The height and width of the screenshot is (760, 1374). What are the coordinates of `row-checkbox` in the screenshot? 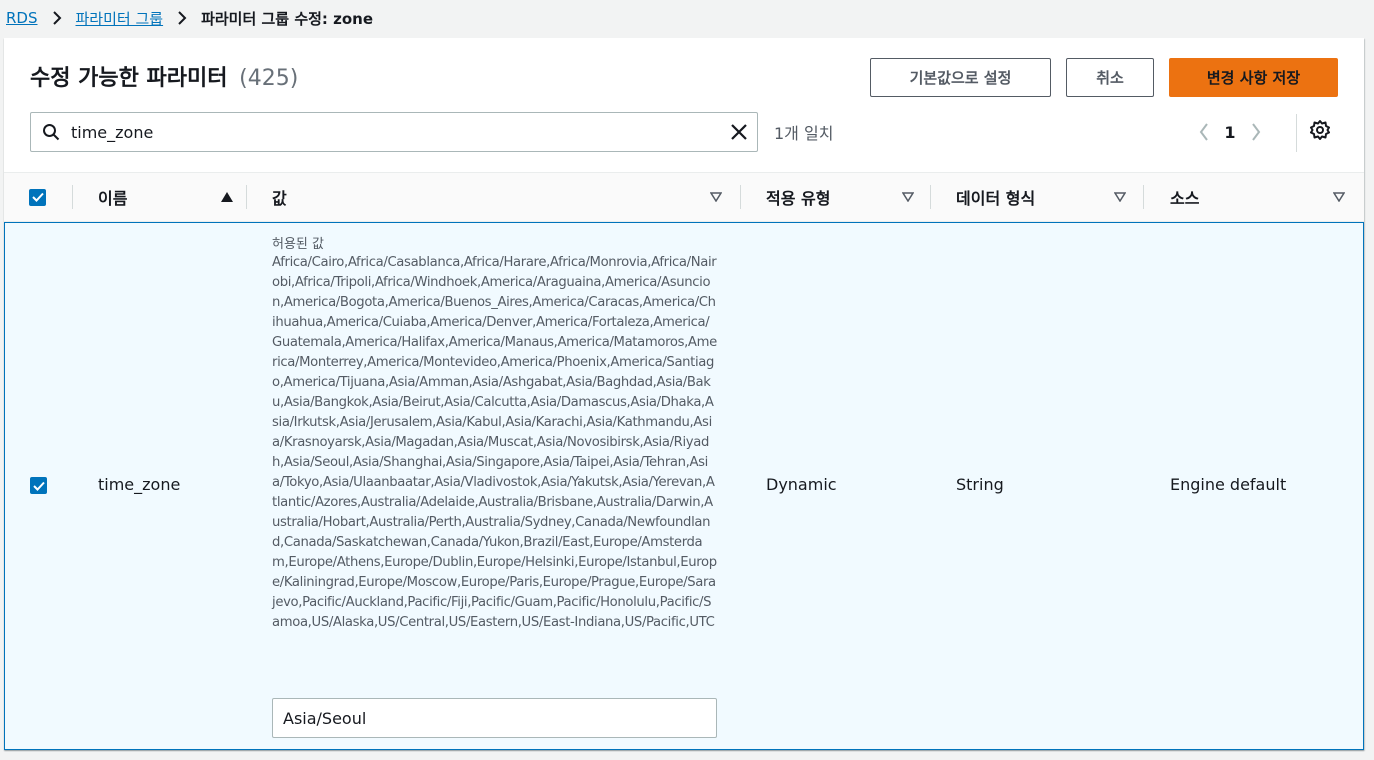 It's located at (38, 485).